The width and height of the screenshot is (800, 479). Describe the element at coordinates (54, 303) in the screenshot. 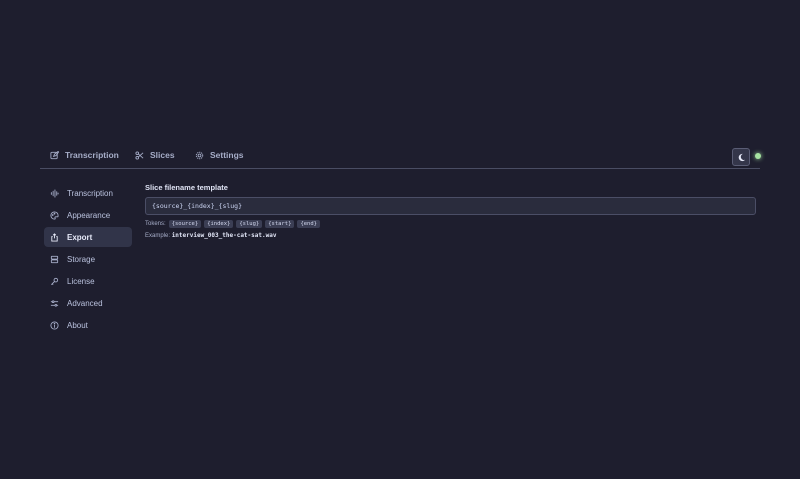

I see `sliders-icon` at that location.